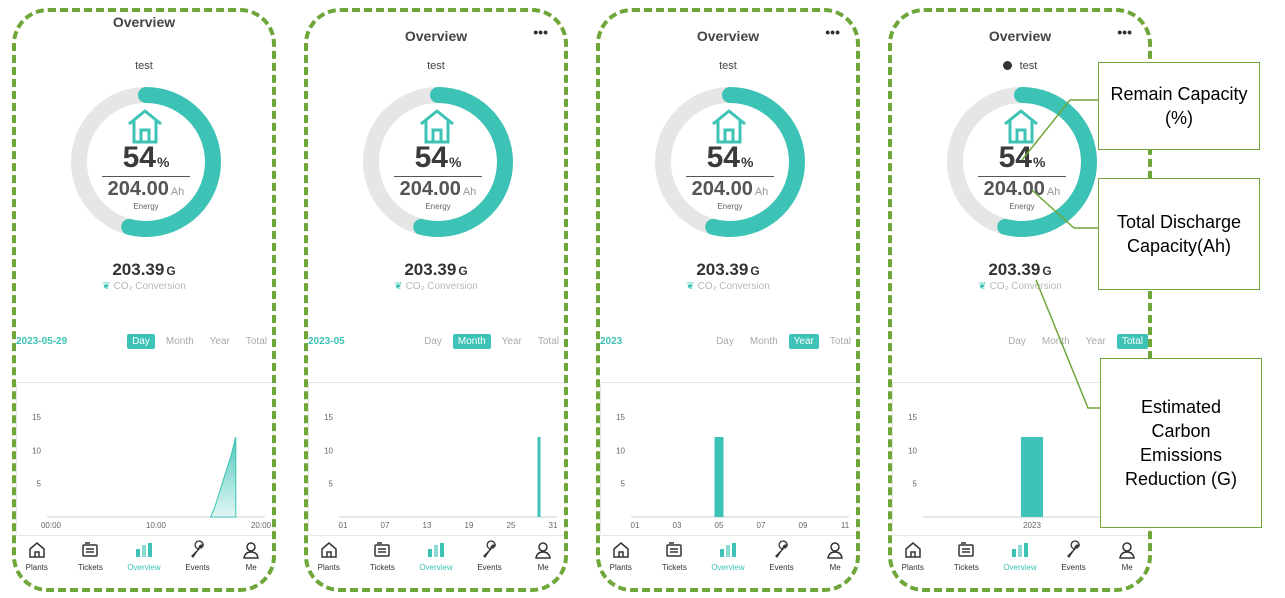  I want to click on leaf-icon: ❦, so click(690, 286).